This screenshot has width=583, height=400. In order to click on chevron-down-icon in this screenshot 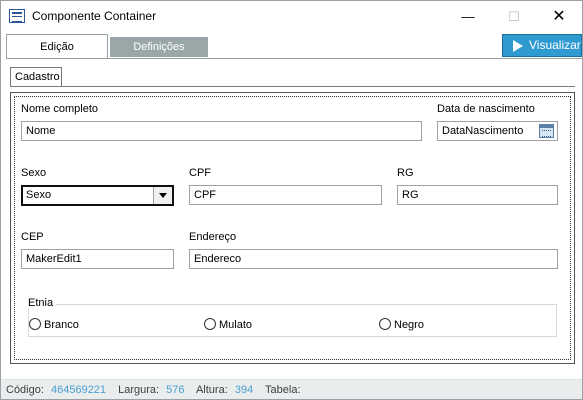, I will do `click(162, 195)`.